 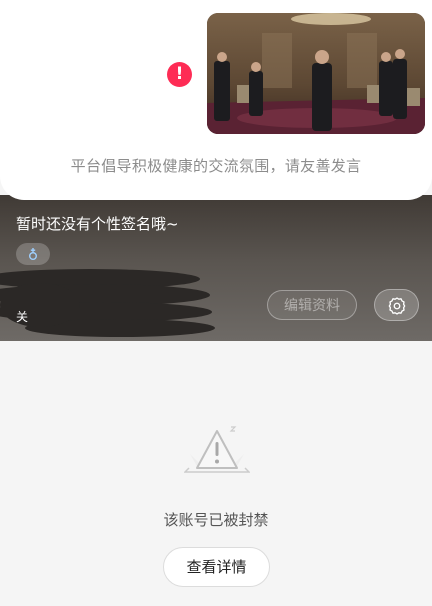 I want to click on gear-icon, so click(x=397, y=306).